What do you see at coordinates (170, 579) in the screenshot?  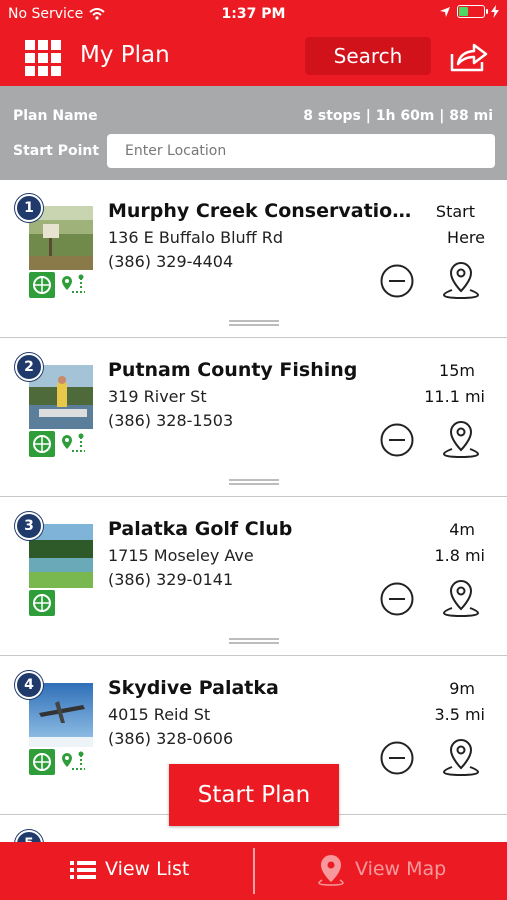 I see `stop-phone: (386) 329-0141` at bounding box center [170, 579].